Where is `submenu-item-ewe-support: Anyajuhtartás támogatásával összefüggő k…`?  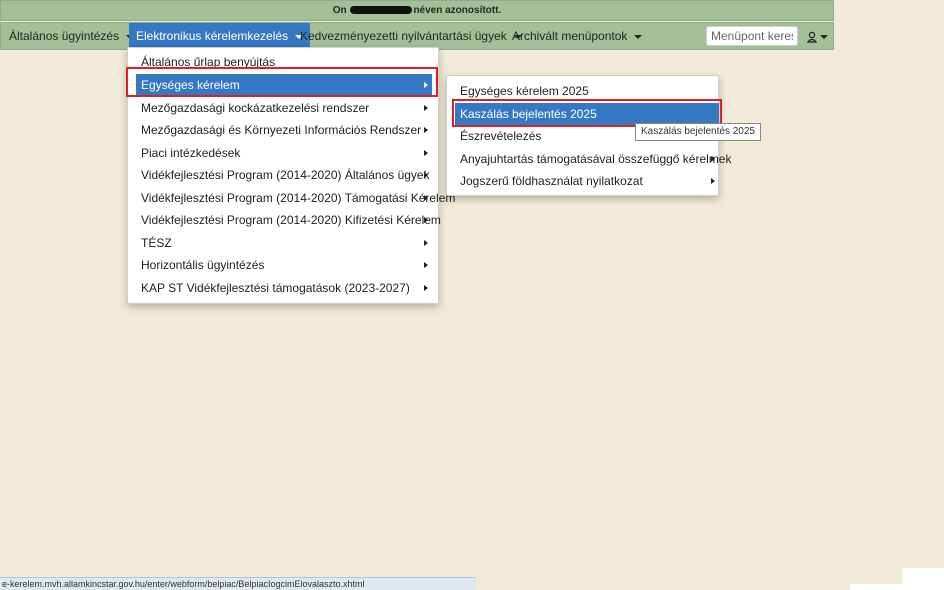 submenu-item-ewe-support: Anyajuhtartás támogatásával összefüggő k… is located at coordinates (593, 159).